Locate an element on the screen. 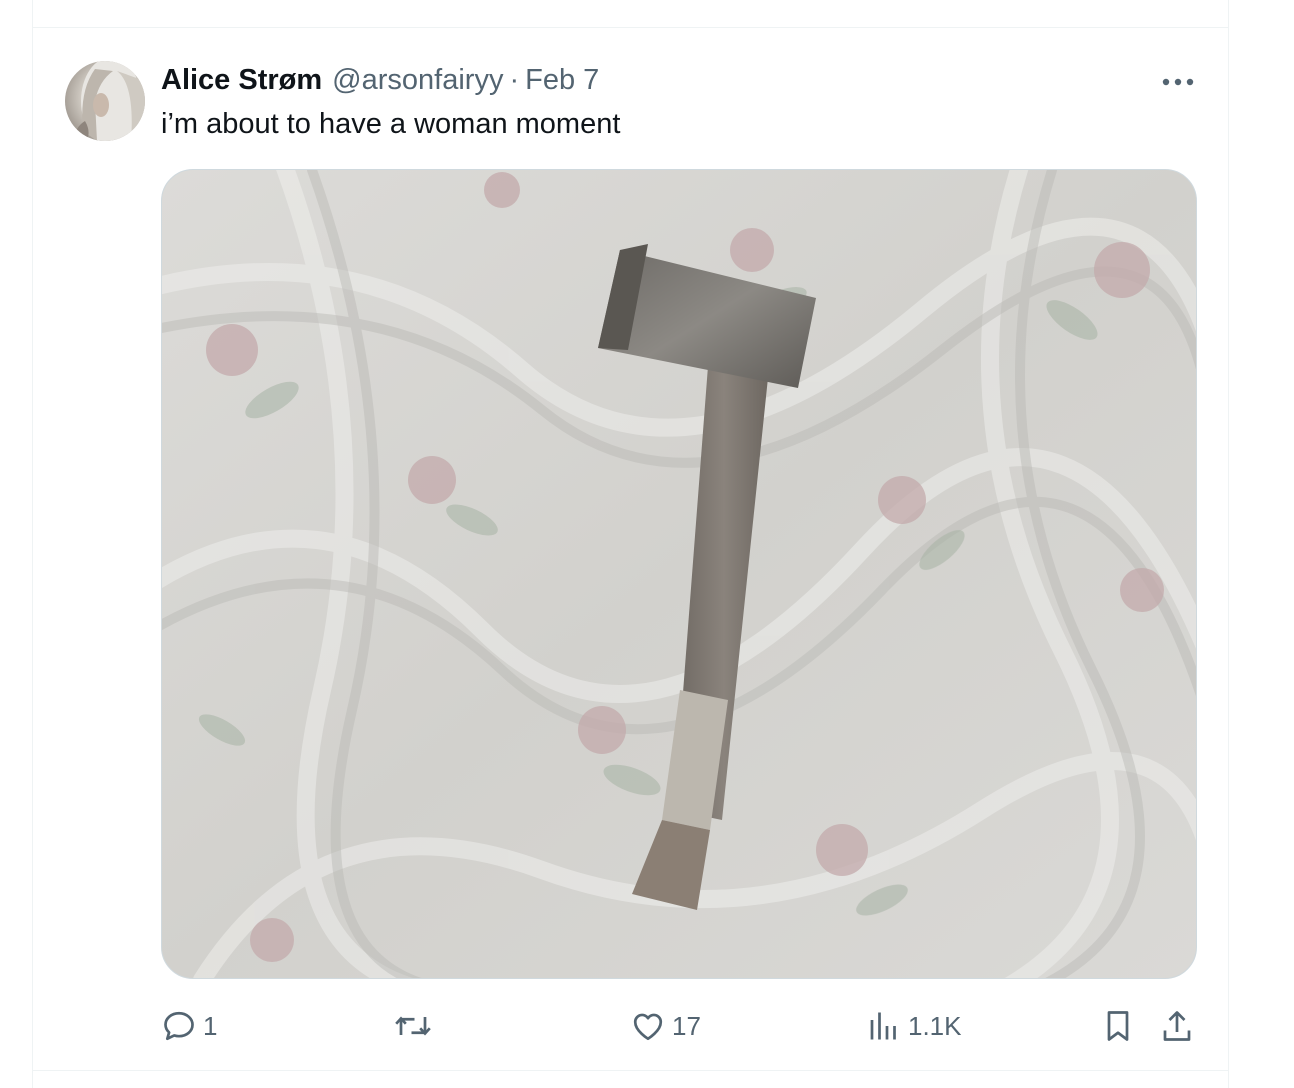 Image resolution: width=1294 pixels, height=1088 pixels. views-count: 1.1K is located at coordinates (935, 1025).